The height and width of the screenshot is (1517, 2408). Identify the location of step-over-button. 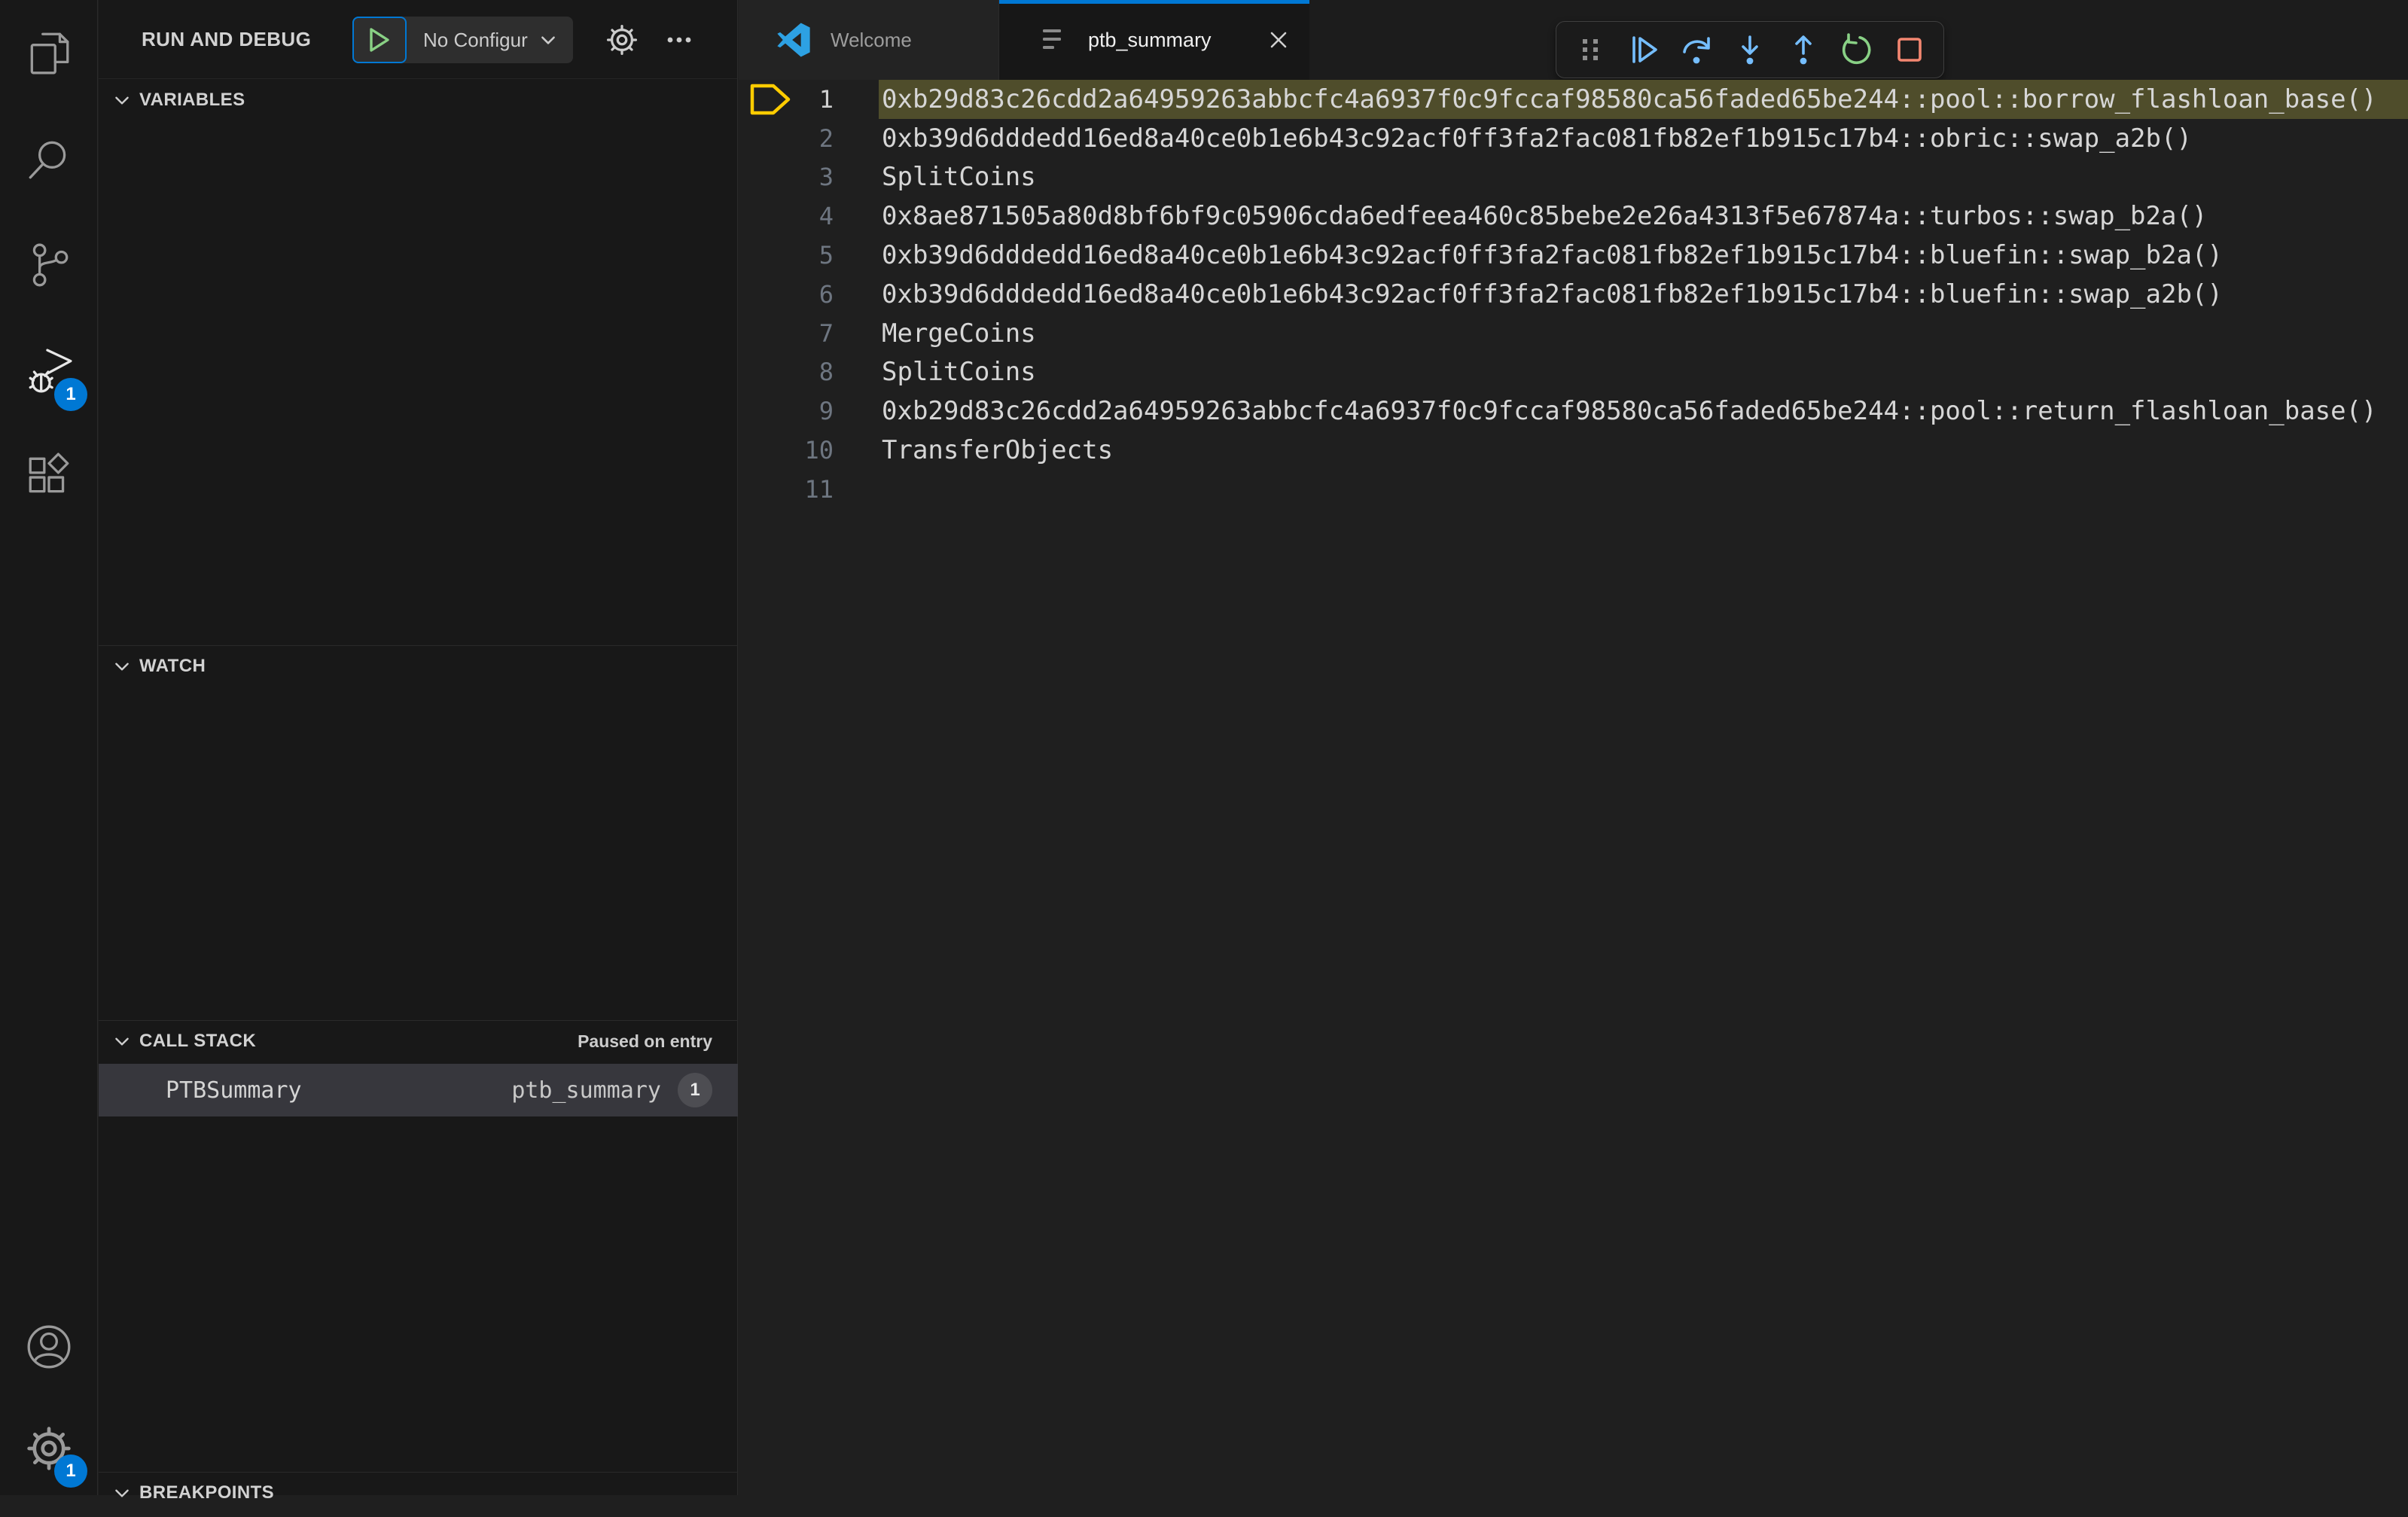
(1697, 49).